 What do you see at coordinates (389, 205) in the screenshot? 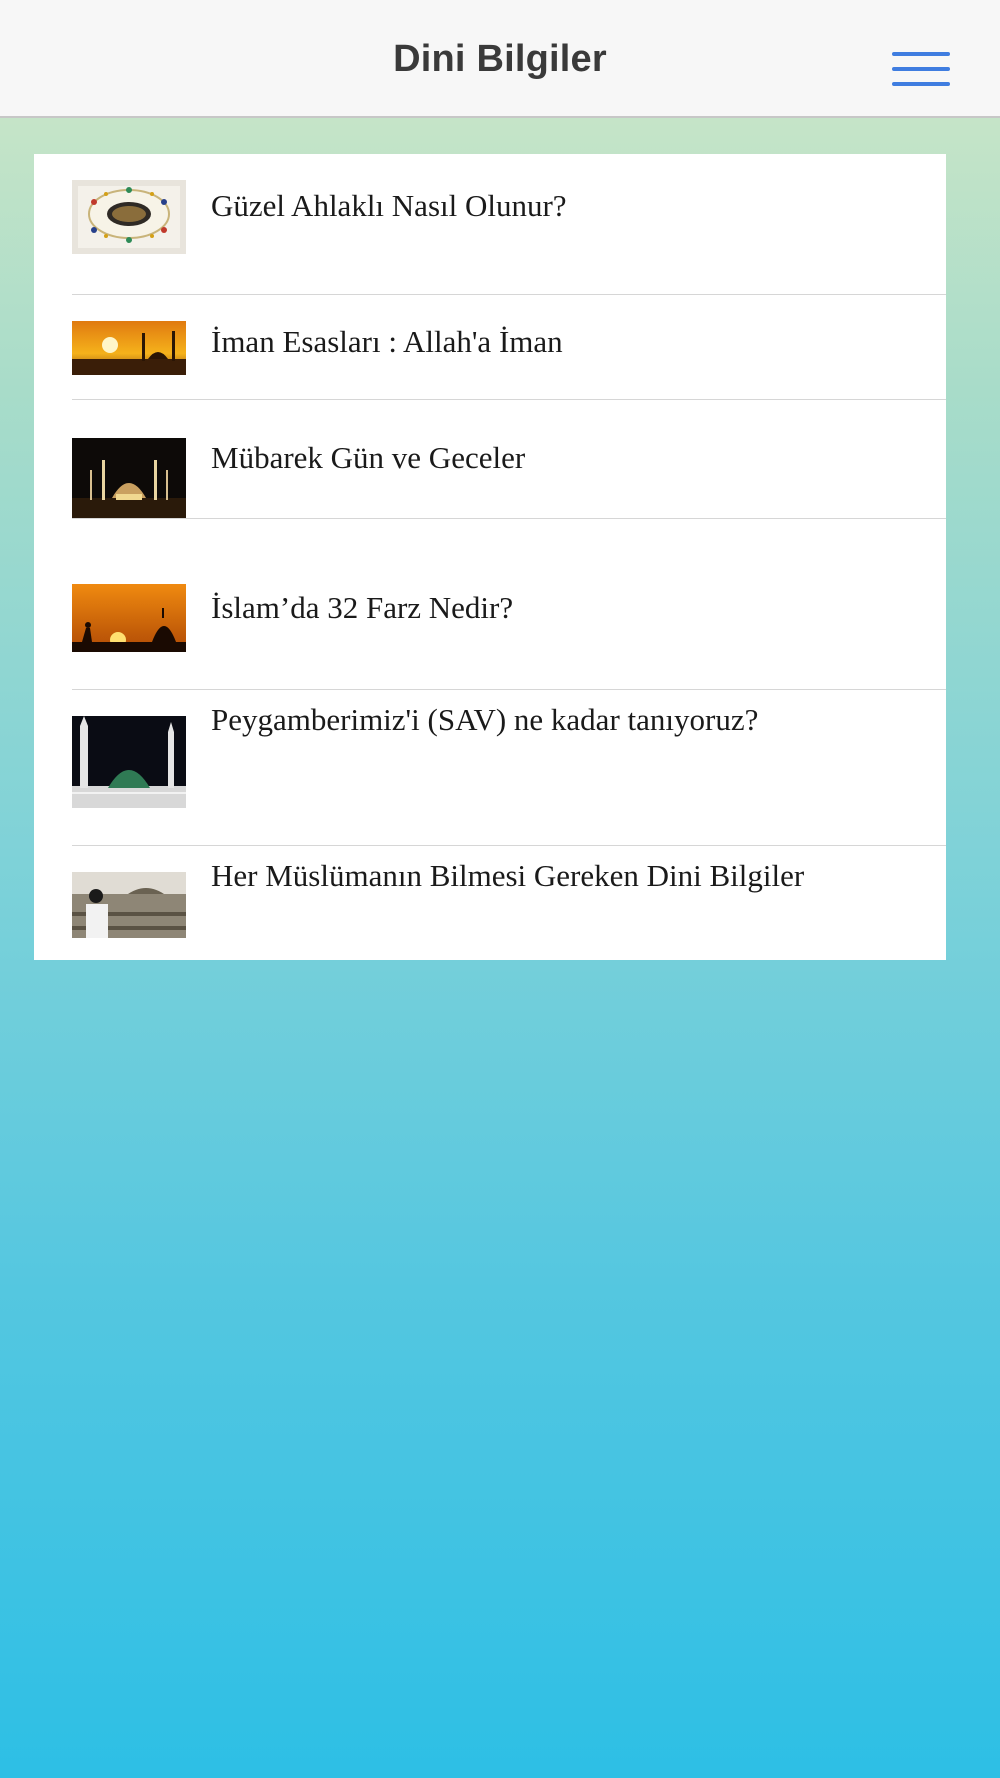
I see `list-item-title: Güzel Ahlaklı Nasıl Olunur?` at bounding box center [389, 205].